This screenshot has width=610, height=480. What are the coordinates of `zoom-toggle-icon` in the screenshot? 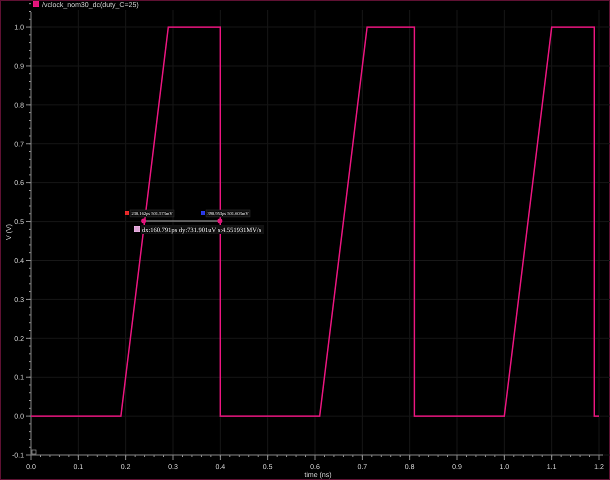 It's located at (34, 452).